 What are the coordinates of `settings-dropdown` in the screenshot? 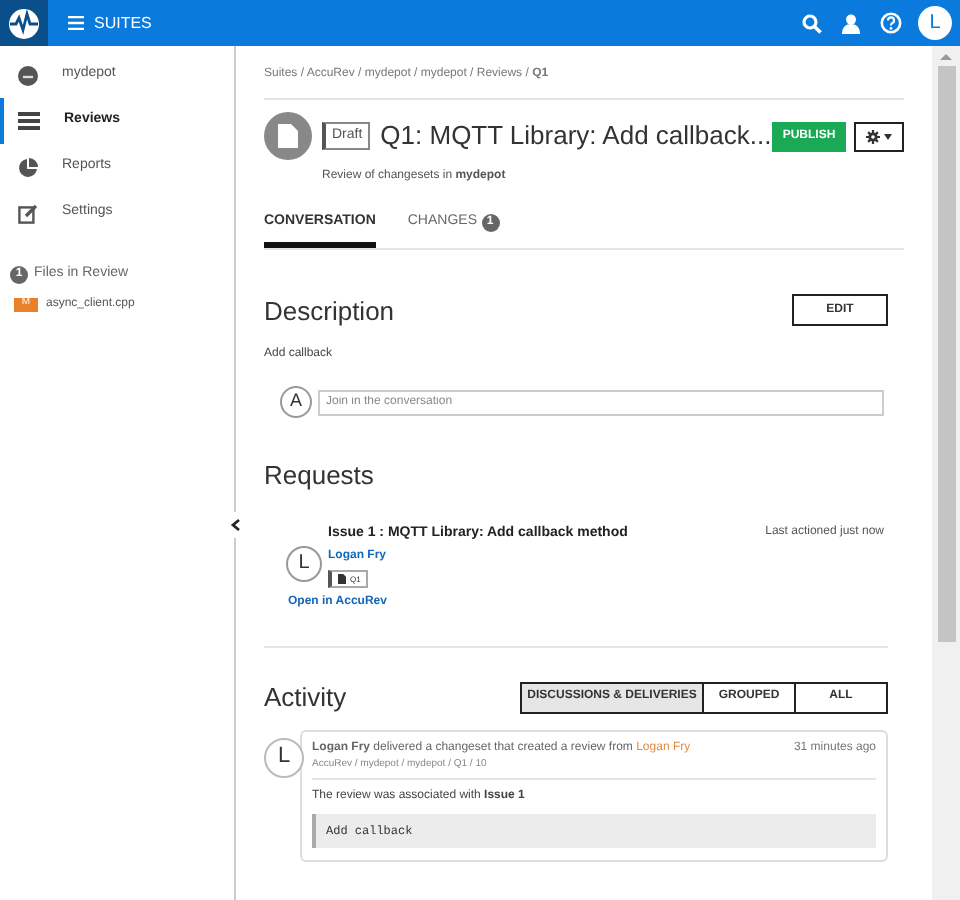 It's located at (879, 136).